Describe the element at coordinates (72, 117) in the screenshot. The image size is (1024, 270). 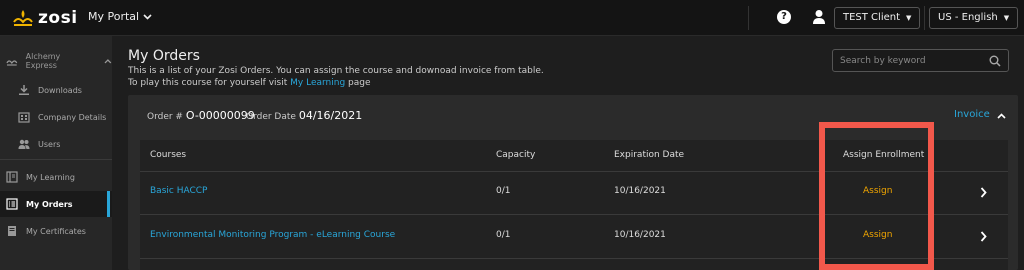
I see `sidebar-item-label: Company Details` at that location.